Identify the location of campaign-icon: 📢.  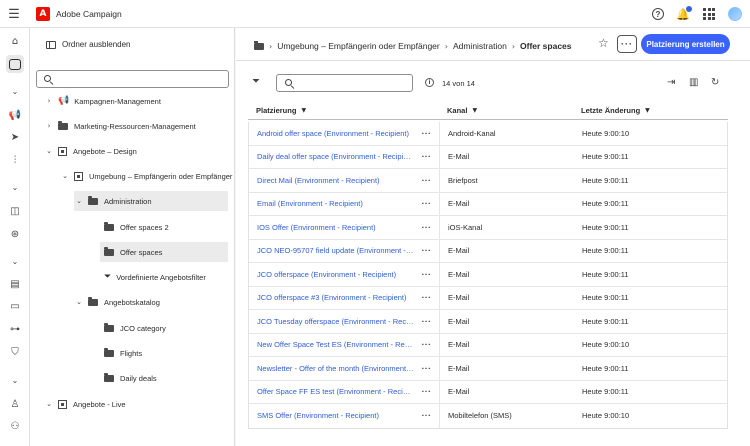
(15, 115).